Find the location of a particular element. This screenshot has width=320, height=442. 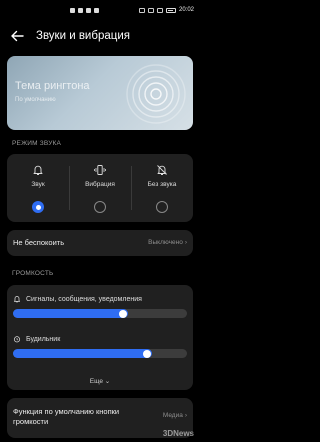

mode-option-label: Без звука is located at coordinates (162, 184).